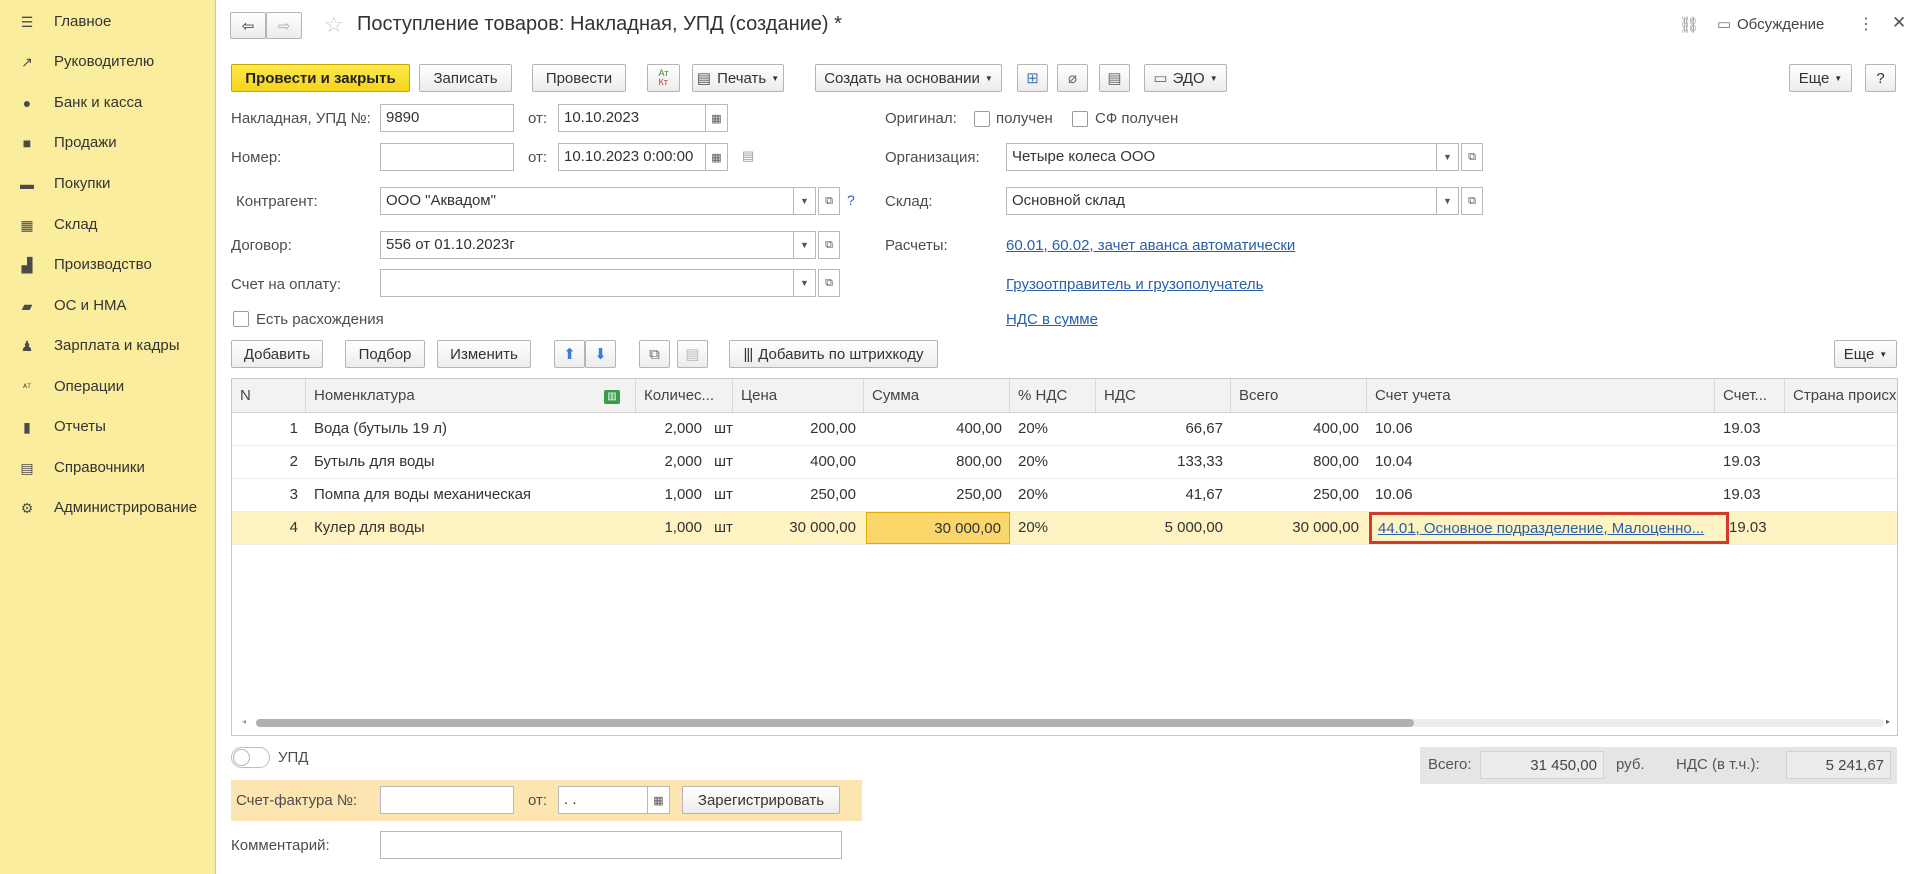 The image size is (1920, 874). Describe the element at coordinates (108, 306) in the screenshot. I see `sidebar-item-assets: ▰ ОС и НМА` at that location.